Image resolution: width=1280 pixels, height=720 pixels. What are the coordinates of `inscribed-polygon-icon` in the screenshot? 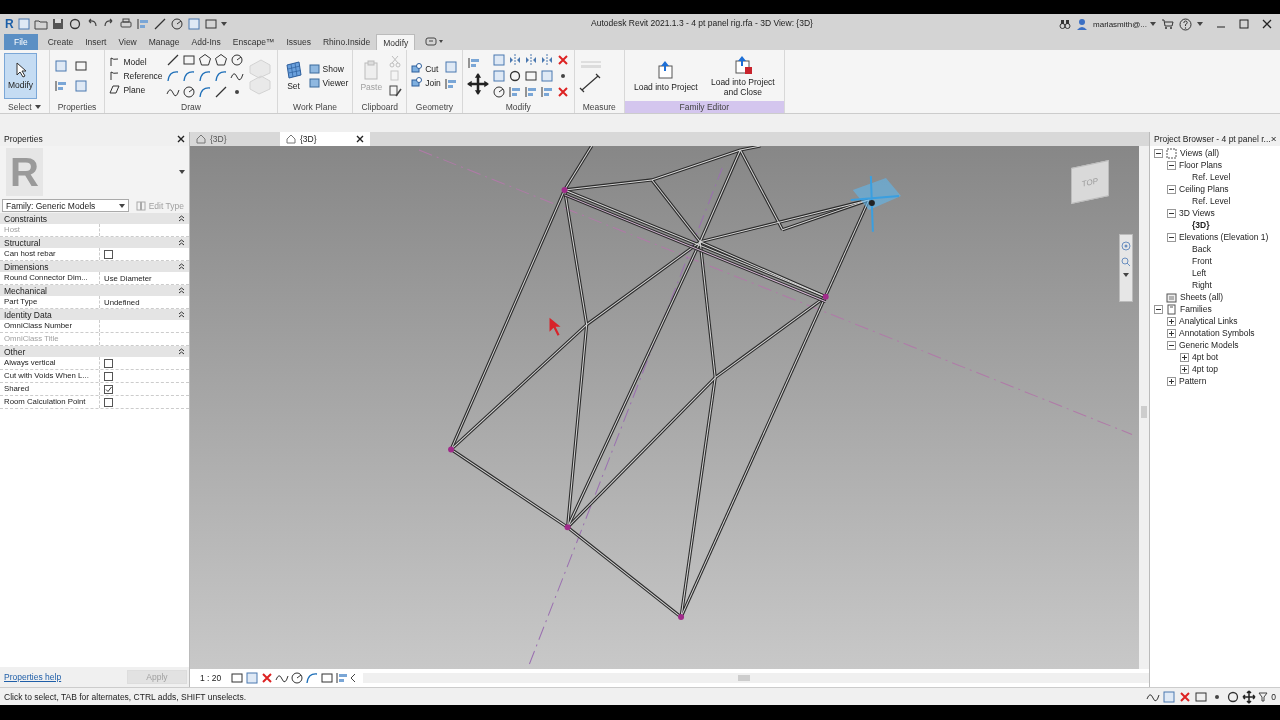 It's located at (220, 59).